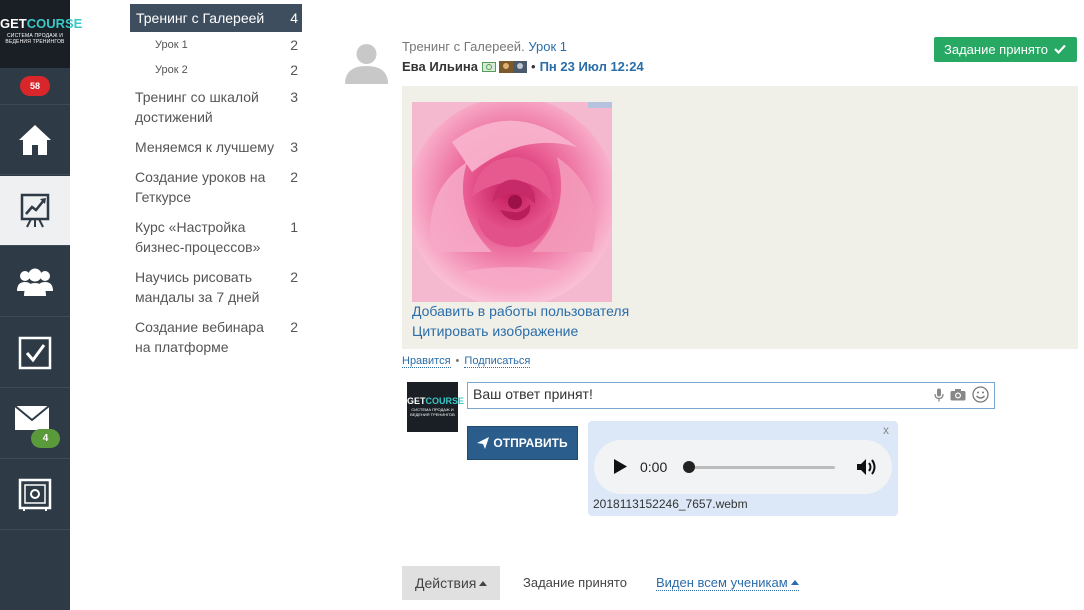 The image size is (1084, 610). Describe the element at coordinates (32, 417) in the screenshot. I see `mail-icon` at that location.